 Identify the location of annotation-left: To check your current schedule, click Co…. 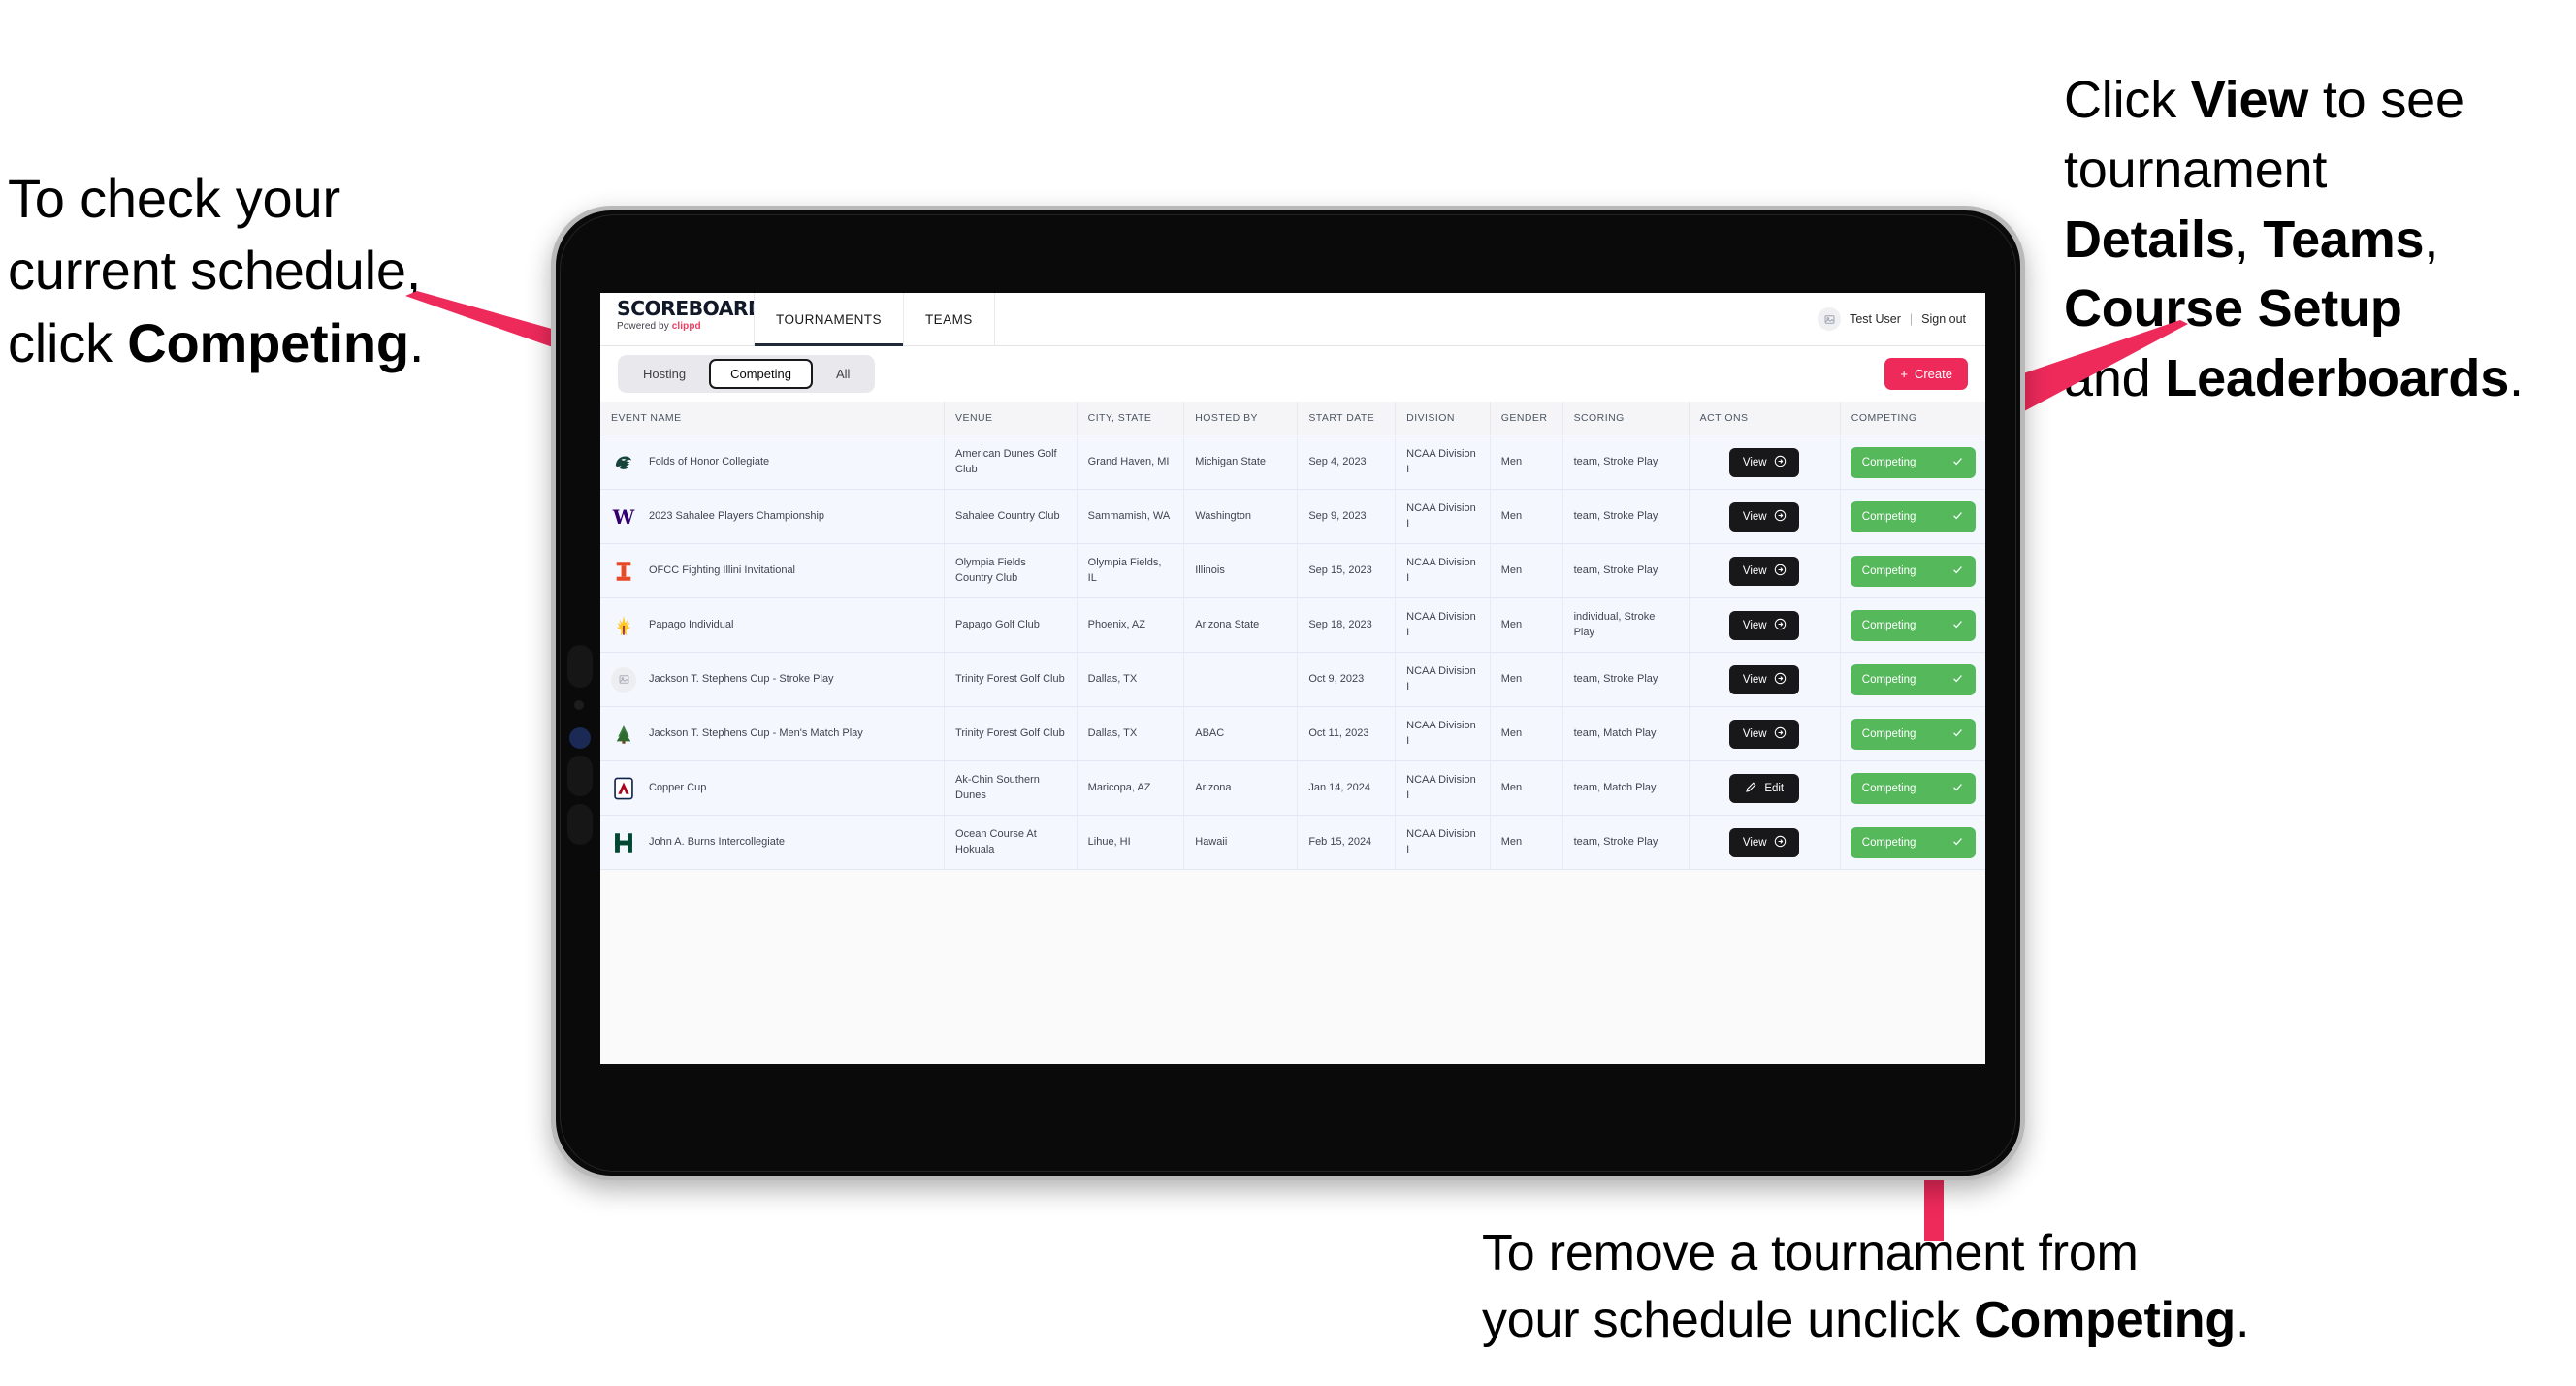
(236, 271).